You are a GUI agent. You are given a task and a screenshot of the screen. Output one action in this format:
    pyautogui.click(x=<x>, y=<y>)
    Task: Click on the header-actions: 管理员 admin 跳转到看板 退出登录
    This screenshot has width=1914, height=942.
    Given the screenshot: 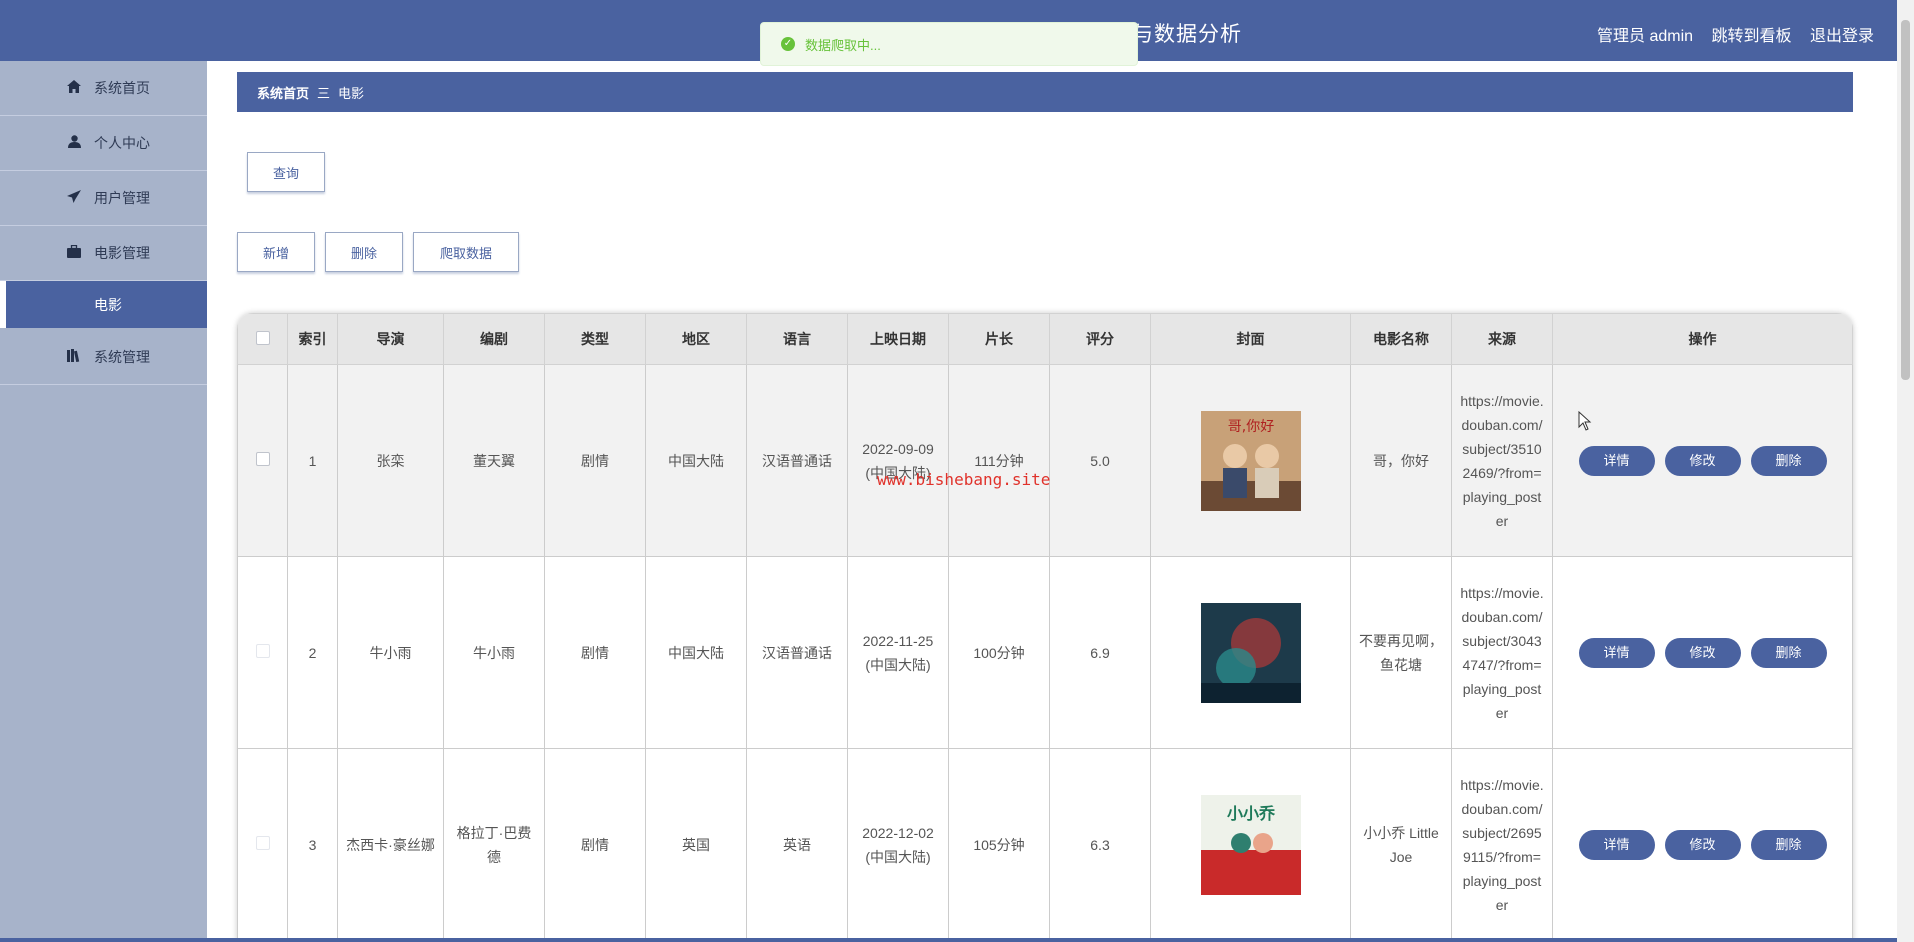 What is the action you would take?
    pyautogui.click(x=1728, y=34)
    